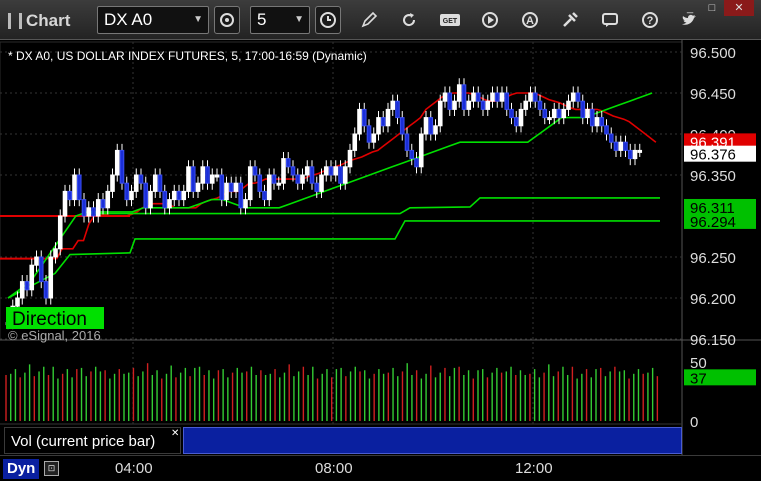  What do you see at coordinates (280, 20) in the screenshot?
I see `interval-combo: 5 ▼` at bounding box center [280, 20].